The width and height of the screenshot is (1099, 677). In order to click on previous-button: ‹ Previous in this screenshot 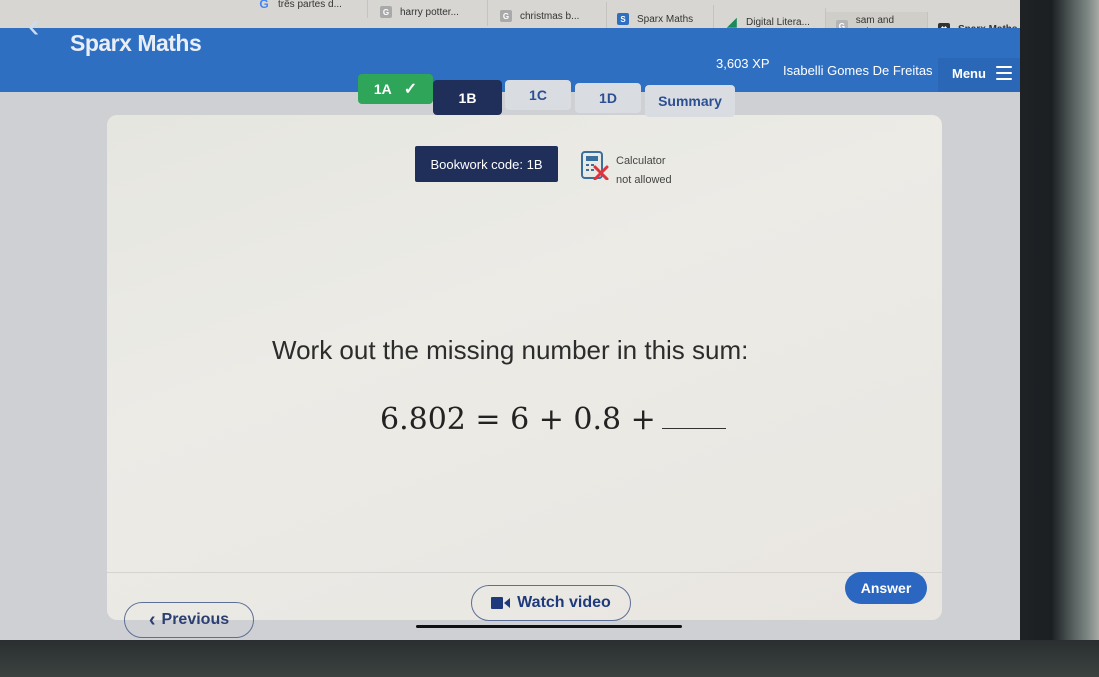, I will do `click(189, 620)`.